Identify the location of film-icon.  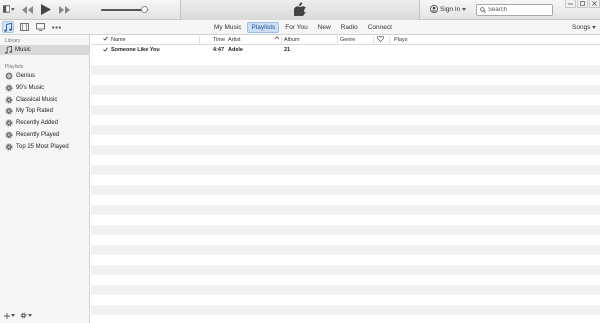
(24, 27).